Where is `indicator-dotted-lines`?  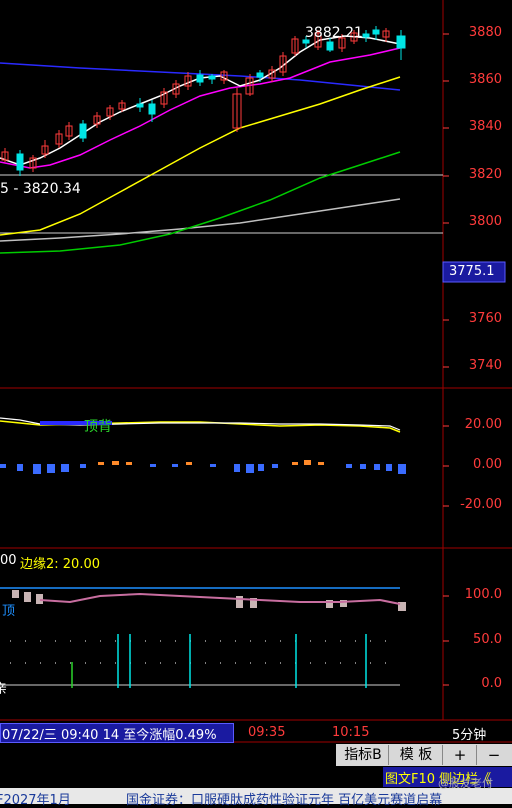 indicator-dotted-lines is located at coordinates (205, 652).